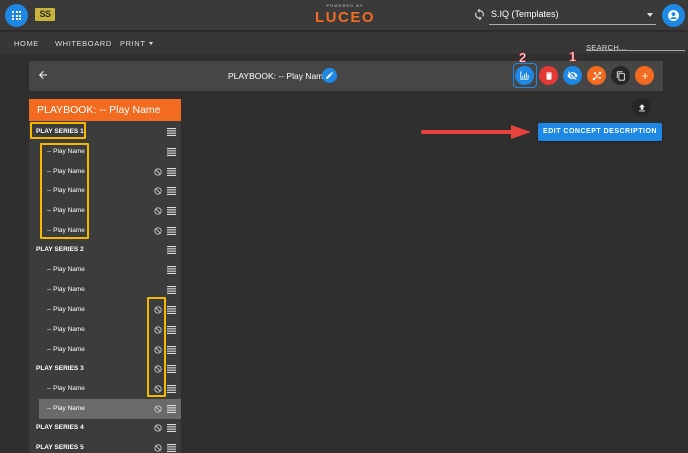 The height and width of the screenshot is (453, 688). I want to click on nav-home: HOME, so click(26, 43).